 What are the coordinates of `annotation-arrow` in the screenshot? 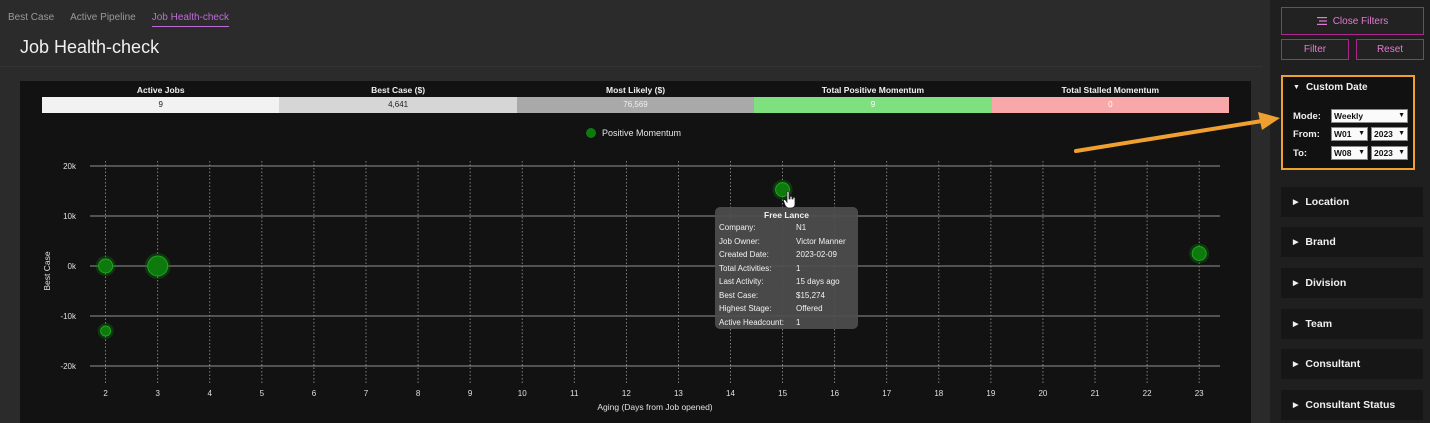 It's located at (1177, 132).